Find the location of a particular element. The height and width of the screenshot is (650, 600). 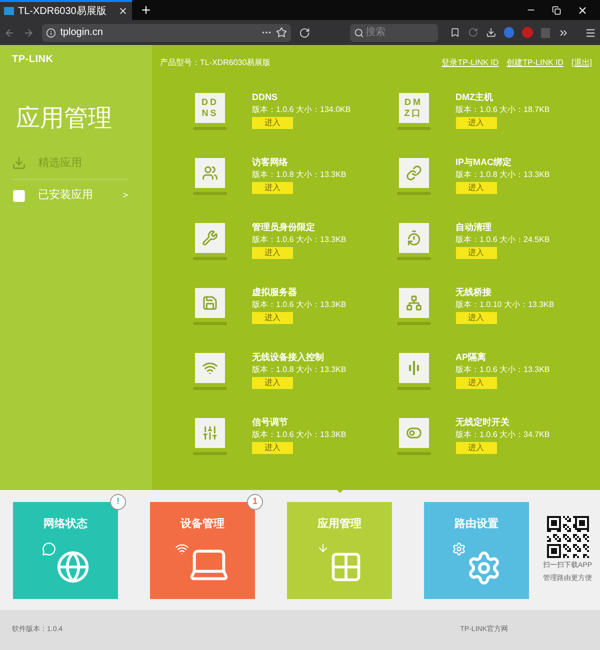

tile-label: 网络状态 is located at coordinates (66, 524).